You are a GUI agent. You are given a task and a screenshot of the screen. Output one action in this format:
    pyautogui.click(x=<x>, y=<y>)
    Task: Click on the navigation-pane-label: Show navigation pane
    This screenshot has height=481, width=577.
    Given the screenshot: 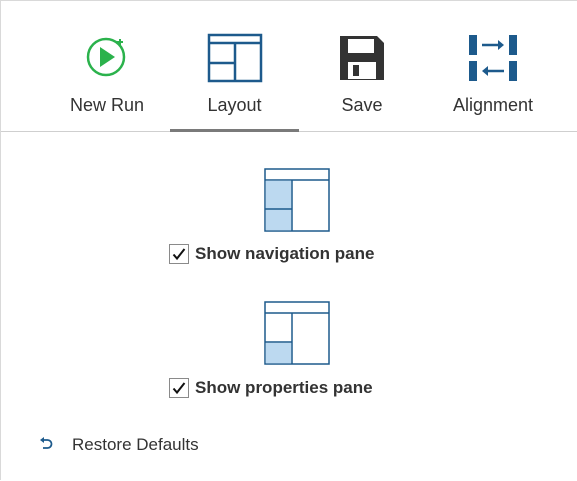 What is the action you would take?
    pyautogui.click(x=284, y=254)
    